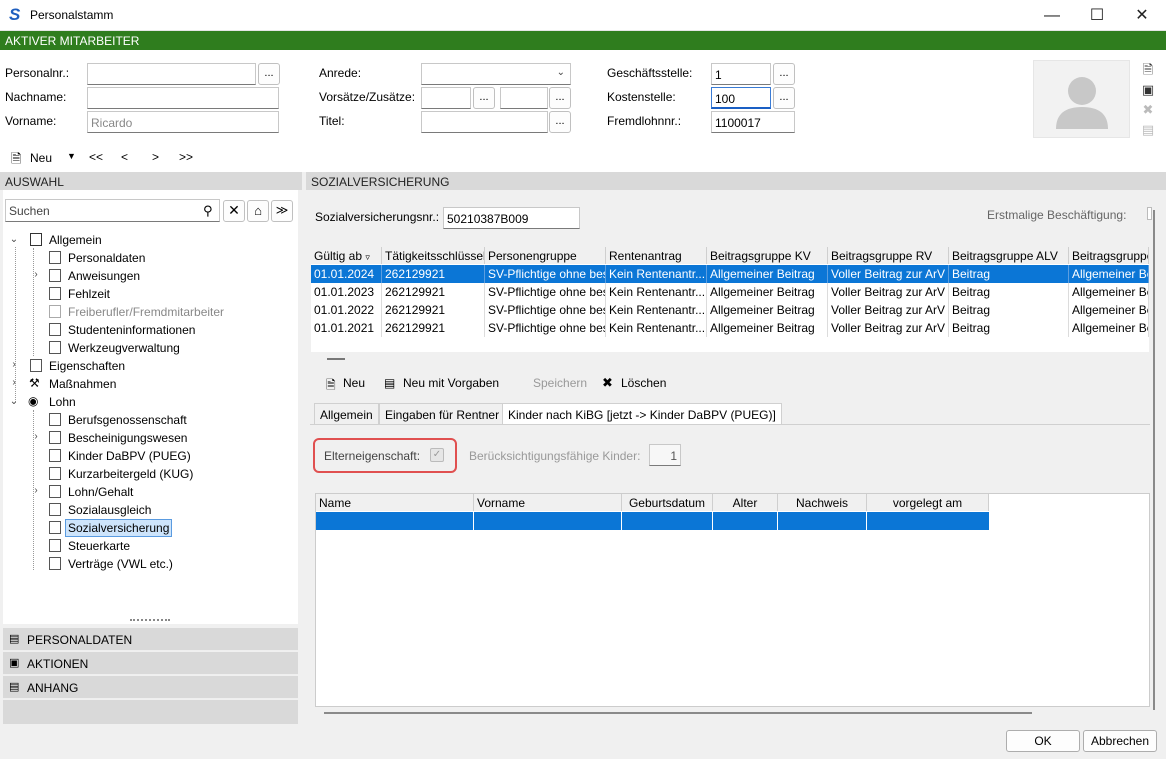  I want to click on sv-new-template-button: Neu mit Vorgaben, so click(451, 383).